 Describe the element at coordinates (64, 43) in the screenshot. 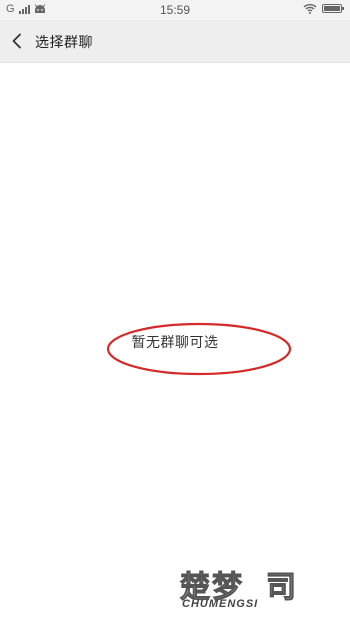

I see `page-title: 选择群聊` at that location.